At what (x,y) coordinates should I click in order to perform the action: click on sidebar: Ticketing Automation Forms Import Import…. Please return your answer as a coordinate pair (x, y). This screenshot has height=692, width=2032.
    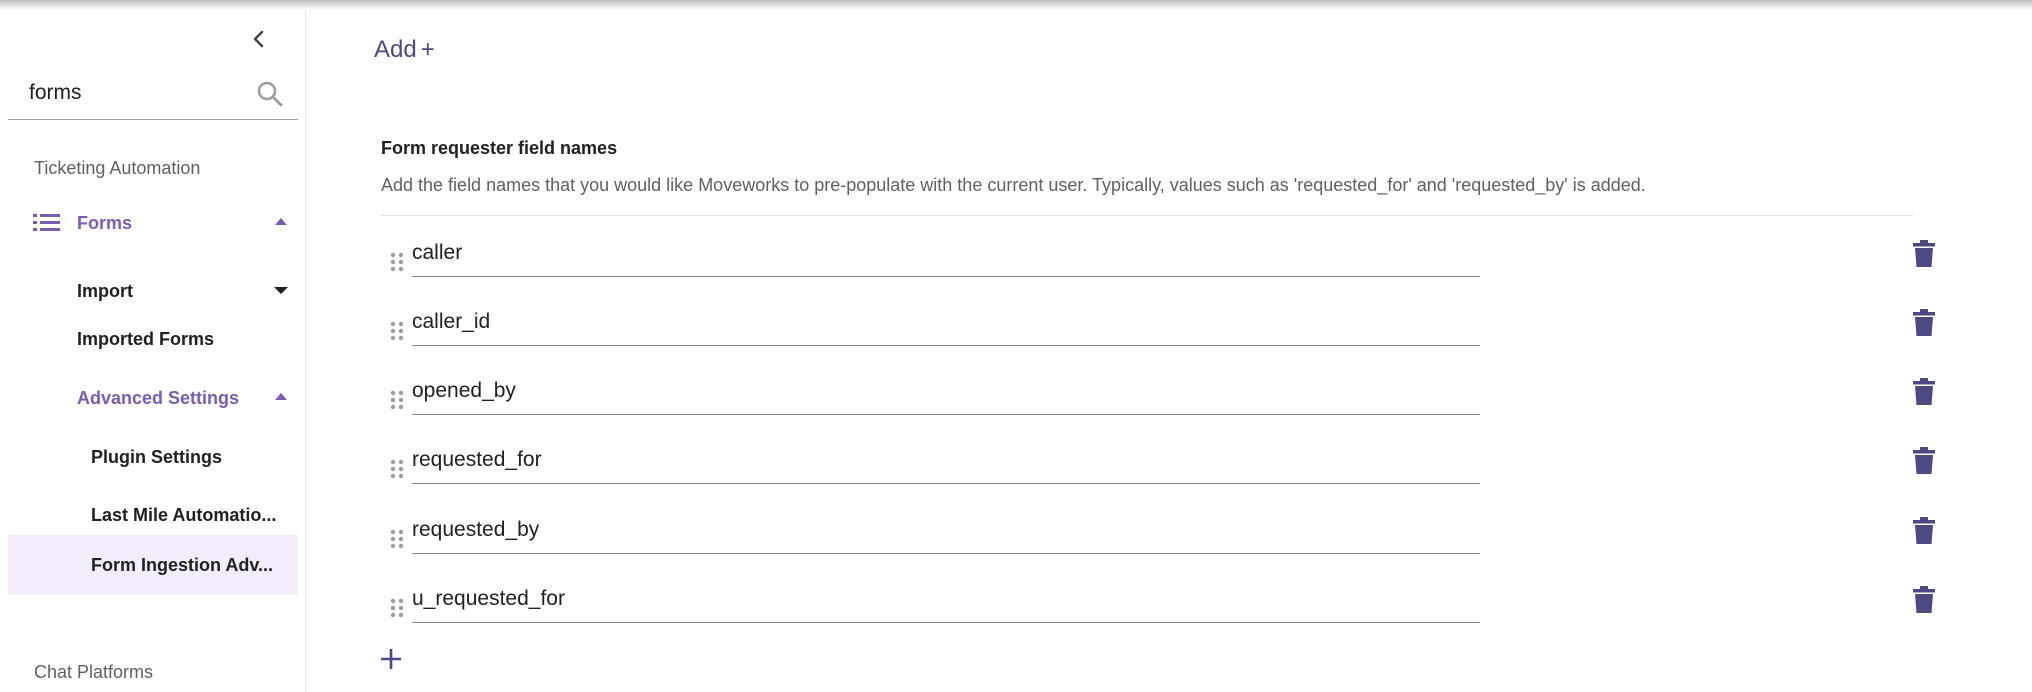
    Looking at the image, I should click on (153, 351).